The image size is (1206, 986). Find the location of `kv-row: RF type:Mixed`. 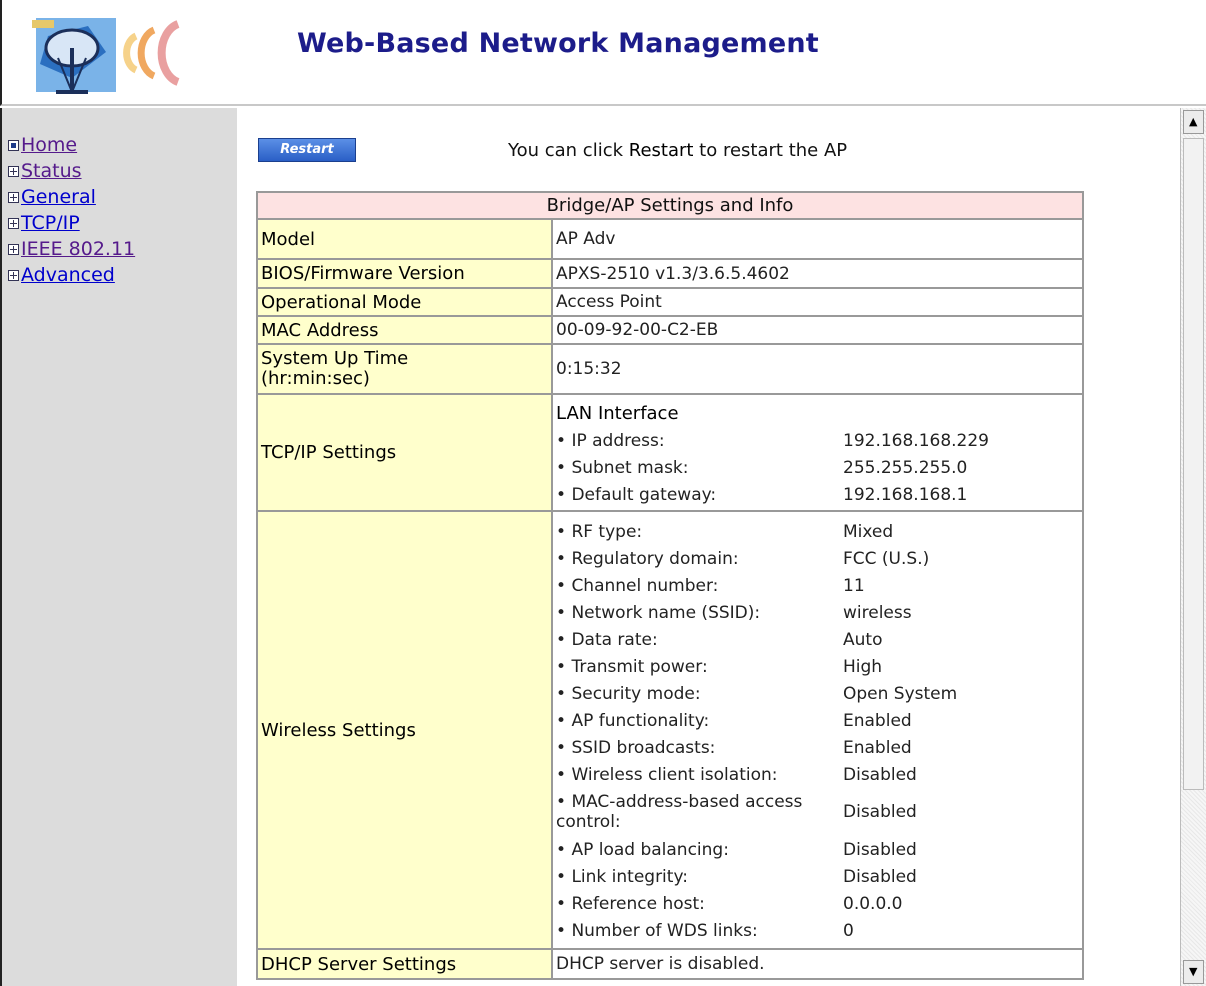

kv-row: RF type:Mixed is located at coordinates (819, 531).